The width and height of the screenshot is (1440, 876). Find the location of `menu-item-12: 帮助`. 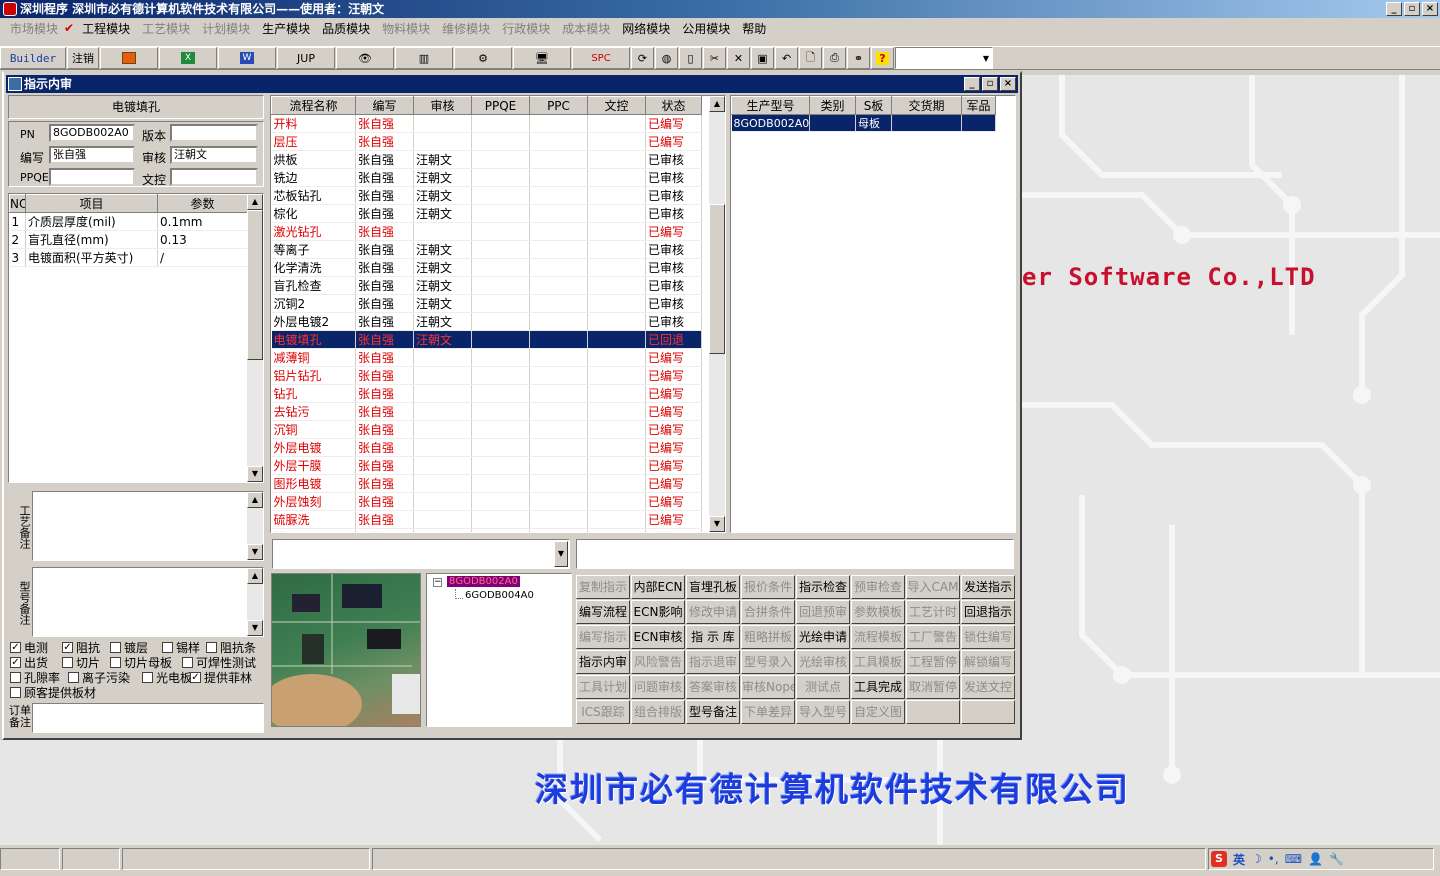

menu-item-12: 帮助 is located at coordinates (754, 28).